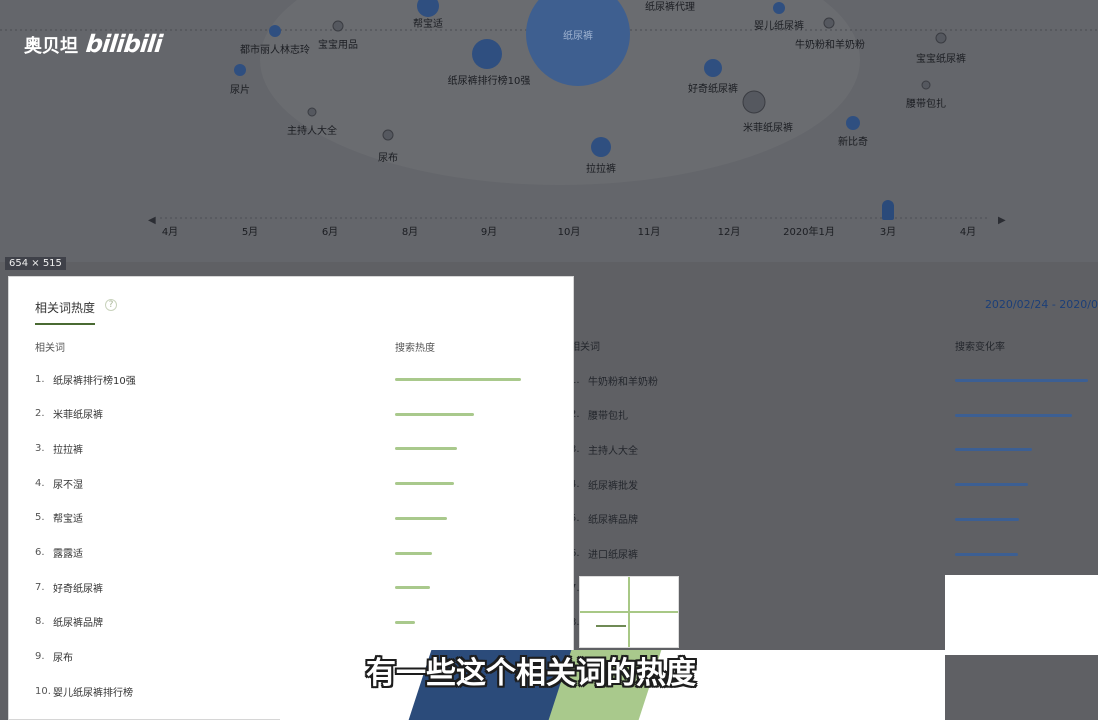 This screenshot has height=720, width=1098. What do you see at coordinates (223, 413) in the screenshot?
I see `related-word: 米菲纸尿裤` at bounding box center [223, 413].